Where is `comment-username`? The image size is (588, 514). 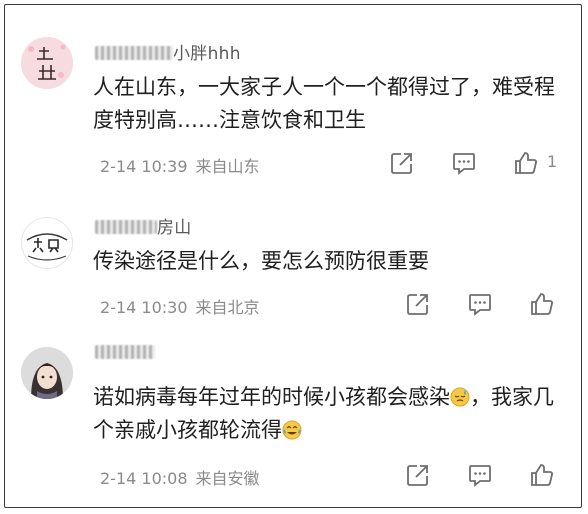 comment-username is located at coordinates (125, 353).